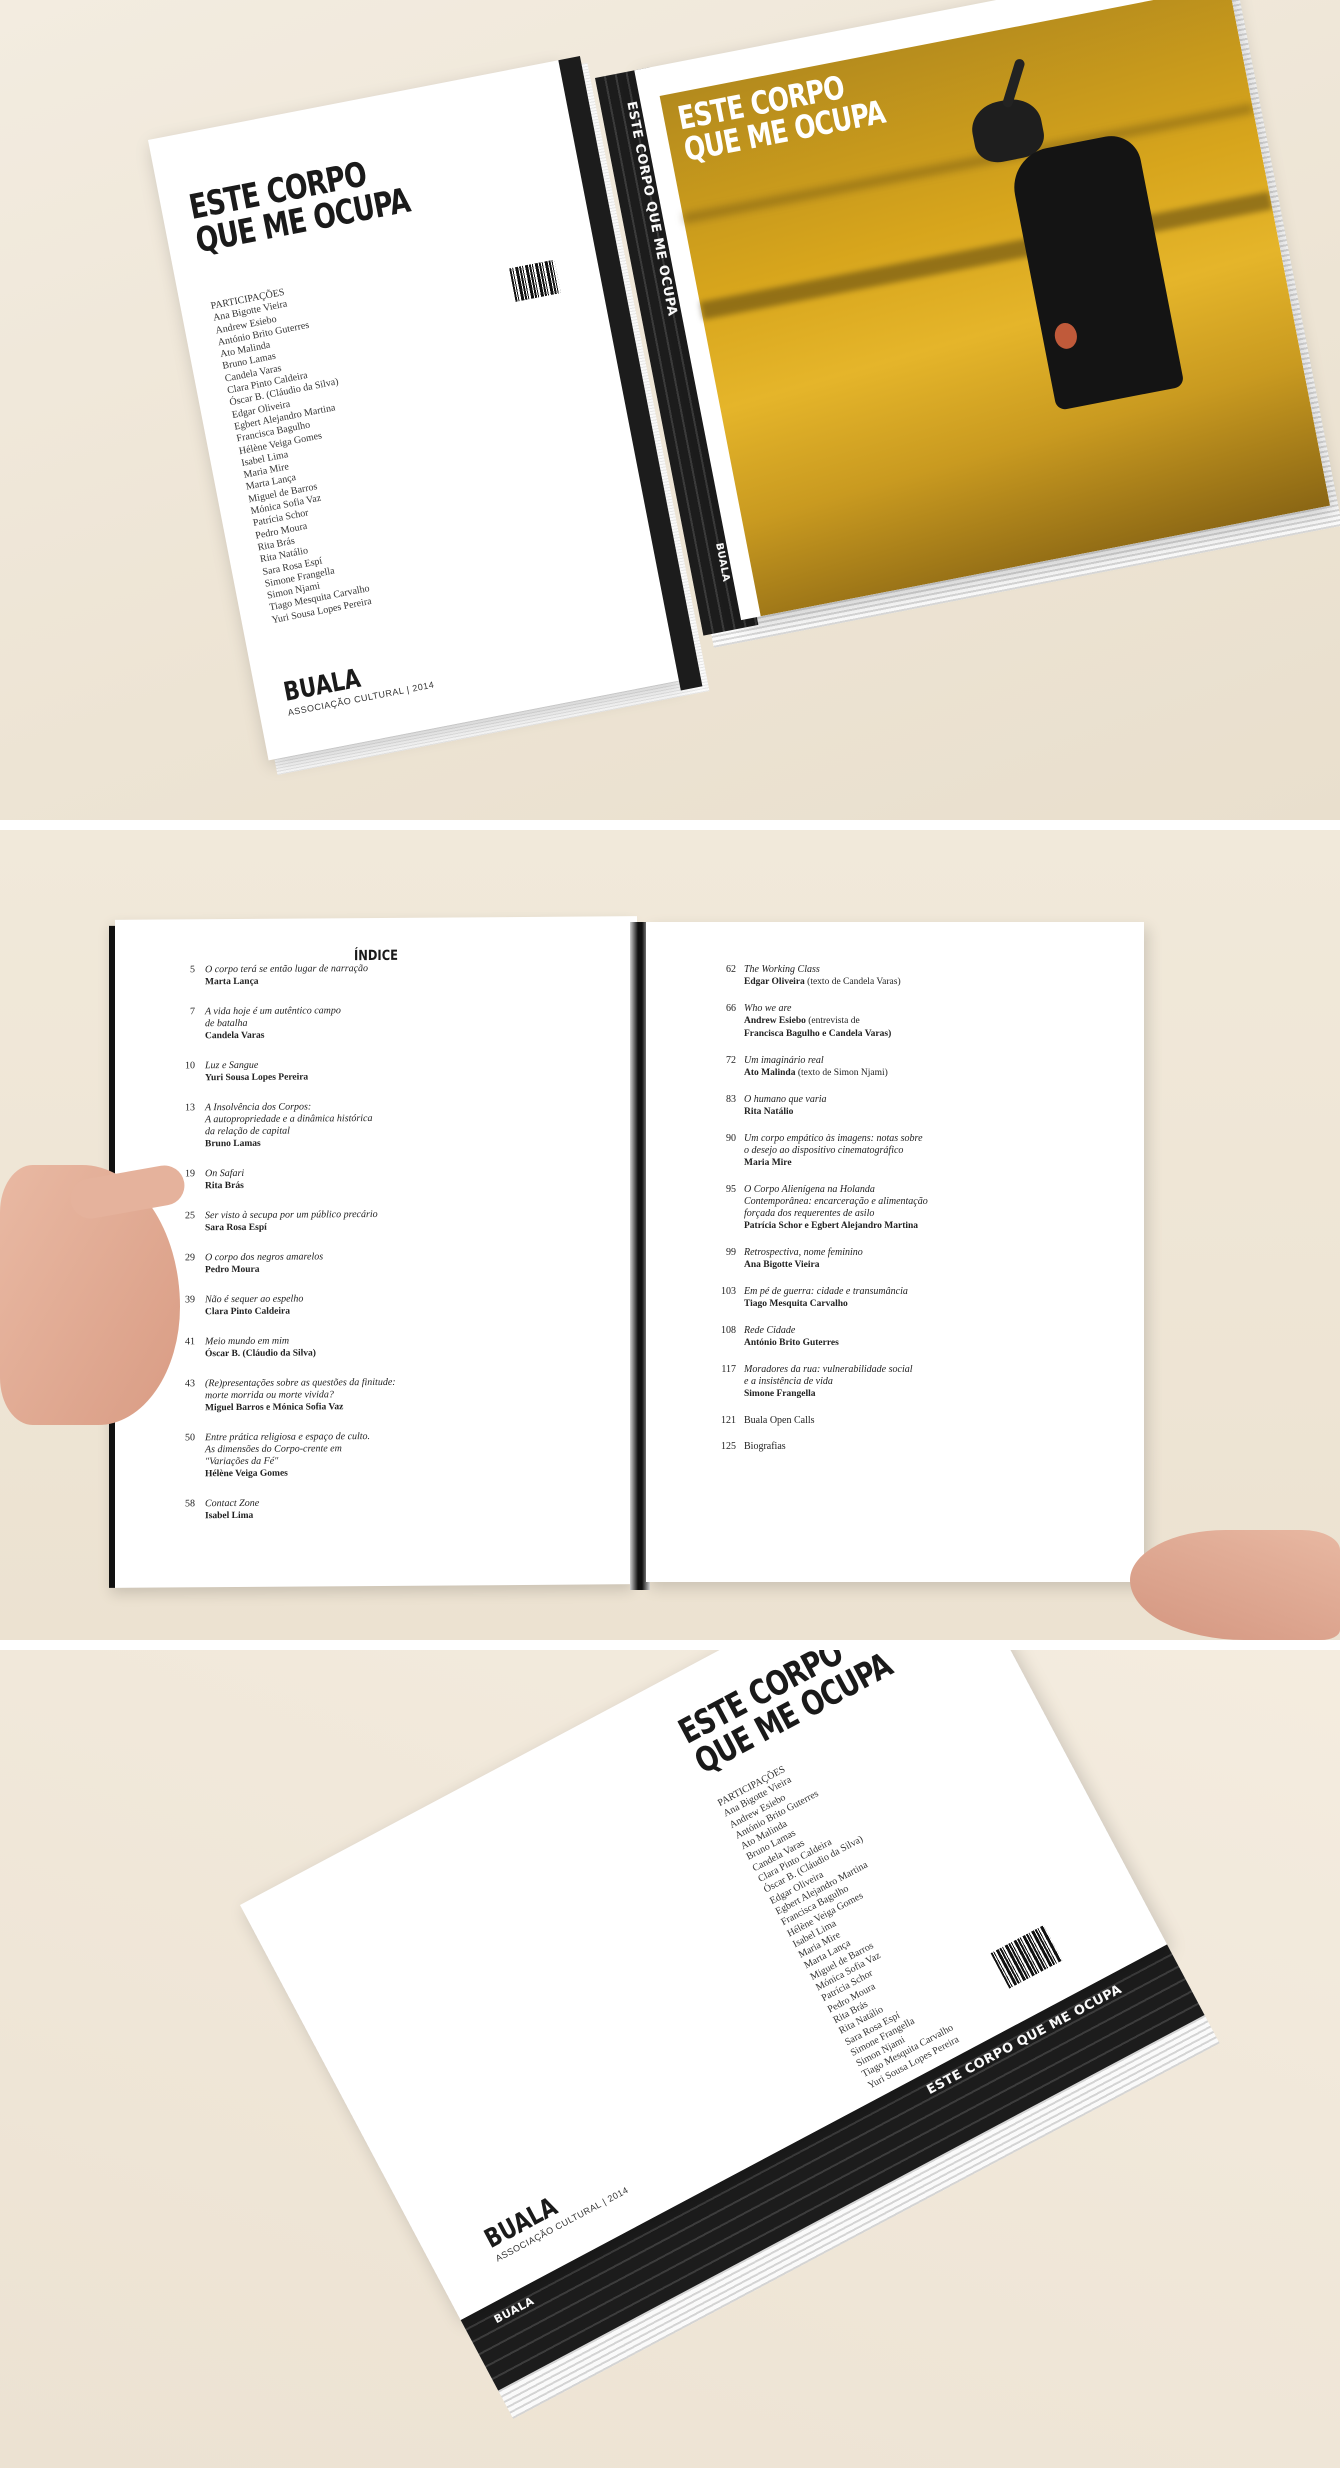  Describe the element at coordinates (765, 1446) in the screenshot. I see `index-entry-title: Biografias` at that location.